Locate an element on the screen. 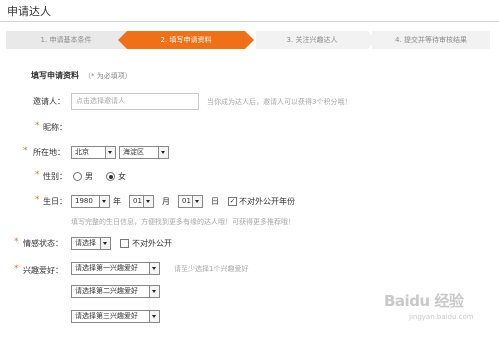 Image resolution: width=499 pixels, height=337 pixels. birth-day-value: 01 is located at coordinates (186, 201).